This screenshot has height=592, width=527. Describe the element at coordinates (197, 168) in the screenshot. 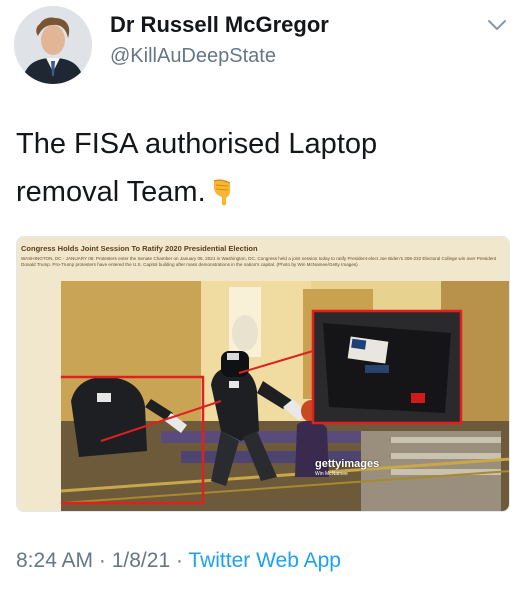

I see `tweet-body: The FISA authorised Laptop removal Team.` at that location.